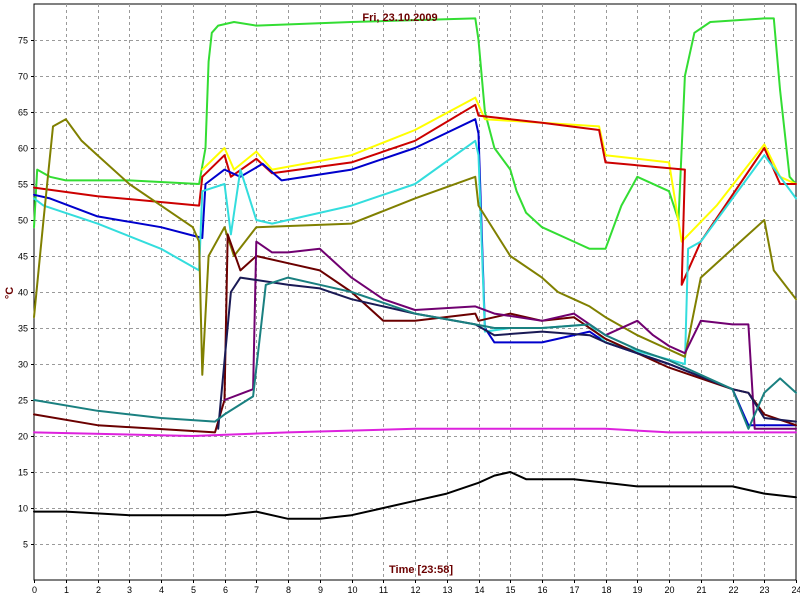 This screenshot has width=800, height=600. What do you see at coordinates (225, 590) in the screenshot?
I see `x-tick-label: 6` at bounding box center [225, 590].